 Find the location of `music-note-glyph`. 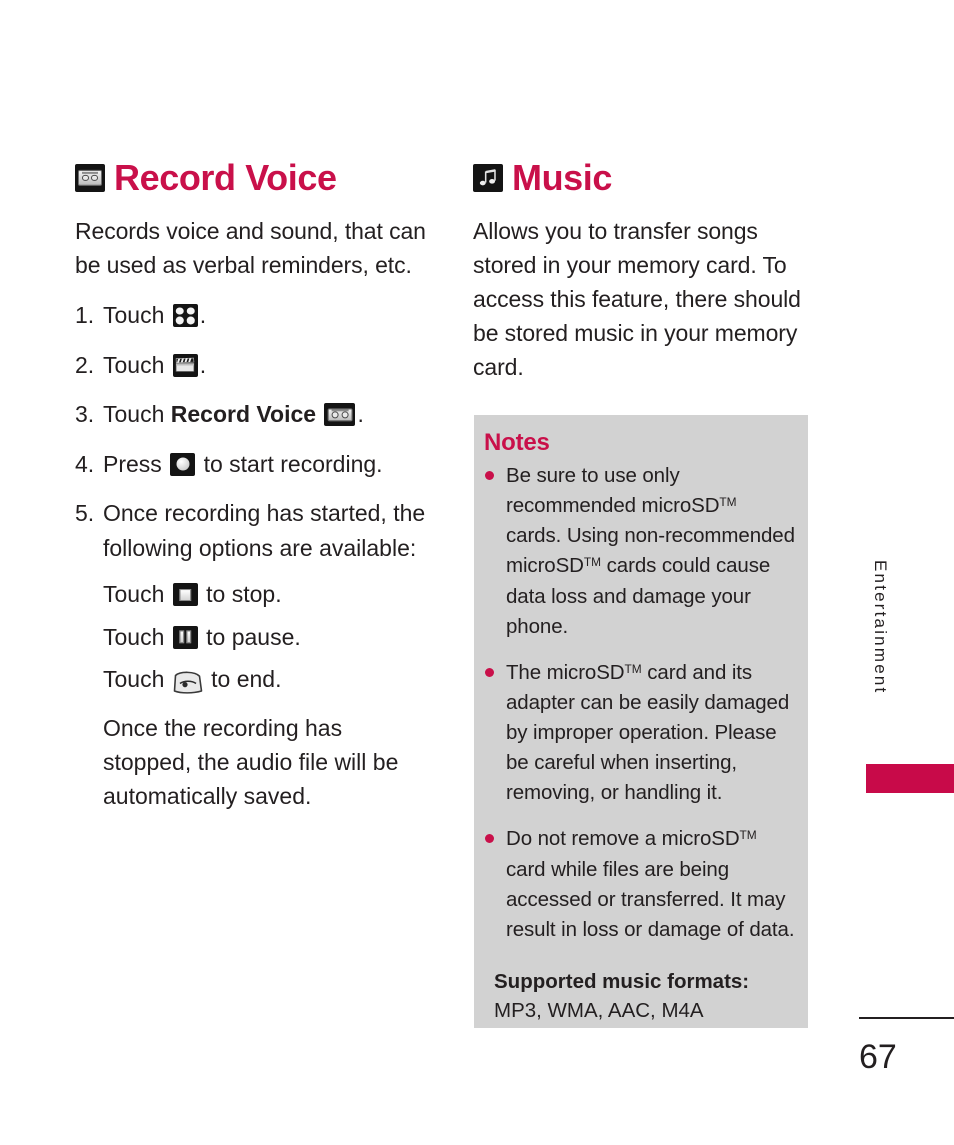

music-note-glyph is located at coordinates (487, 177).